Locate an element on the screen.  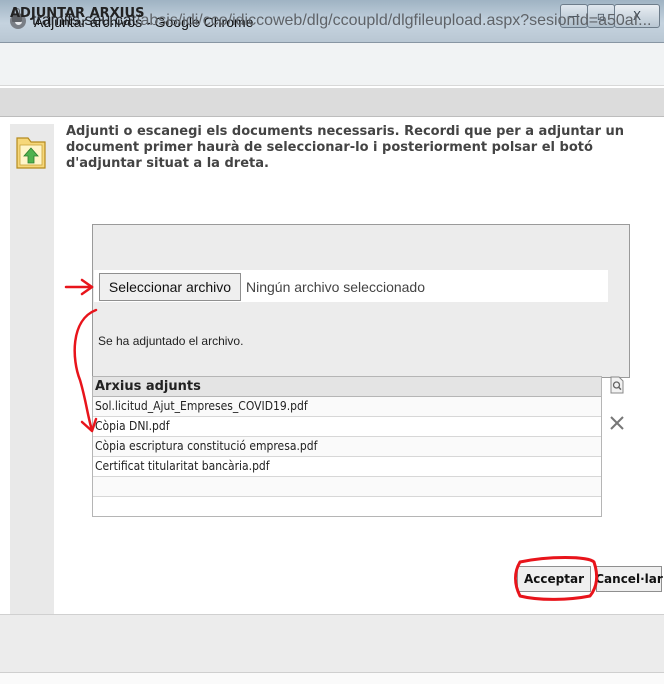
curved-arrow-to-files is located at coordinates (85, 370).